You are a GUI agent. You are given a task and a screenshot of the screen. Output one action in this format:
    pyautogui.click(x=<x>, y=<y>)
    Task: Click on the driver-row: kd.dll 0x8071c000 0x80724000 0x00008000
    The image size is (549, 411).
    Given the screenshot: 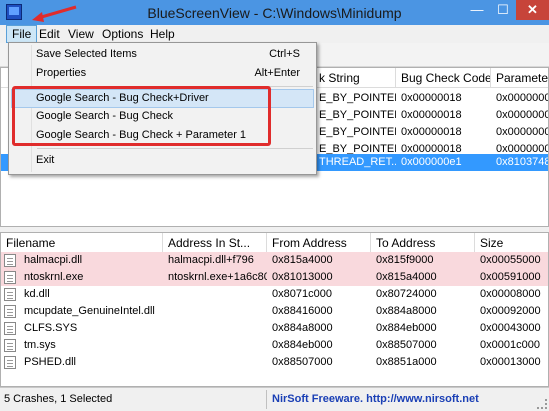 What is the action you would take?
    pyautogui.click(x=274, y=294)
    